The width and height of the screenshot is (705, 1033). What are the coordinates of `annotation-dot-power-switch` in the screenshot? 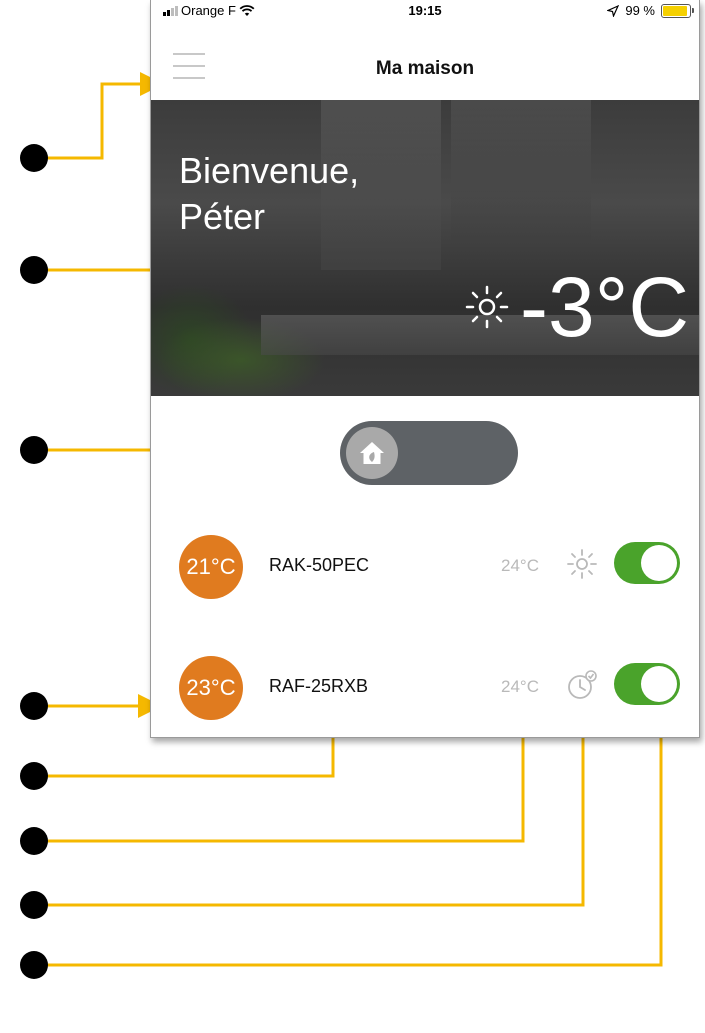 It's located at (34, 965).